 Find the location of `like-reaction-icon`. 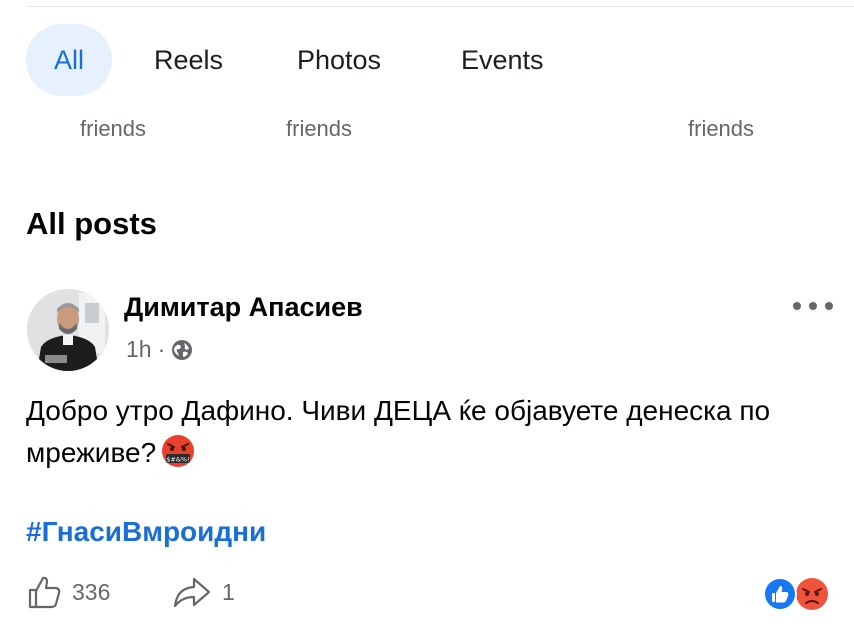

like-reaction-icon is located at coordinates (780, 594).